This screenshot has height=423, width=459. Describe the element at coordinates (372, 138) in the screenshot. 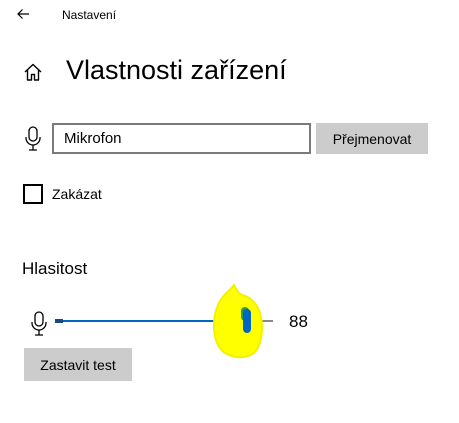

I see `rename-button: Přejmenovat` at that location.